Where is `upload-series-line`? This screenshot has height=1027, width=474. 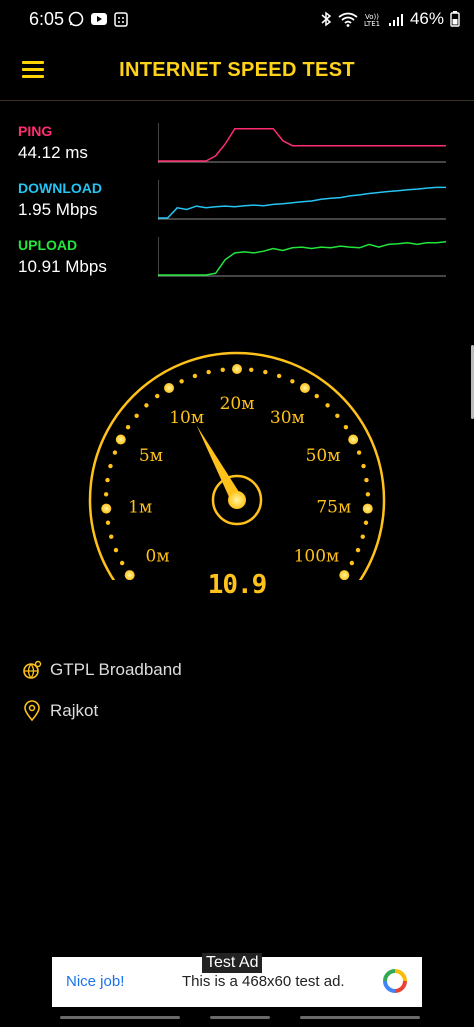 upload-series-line is located at coordinates (302, 258).